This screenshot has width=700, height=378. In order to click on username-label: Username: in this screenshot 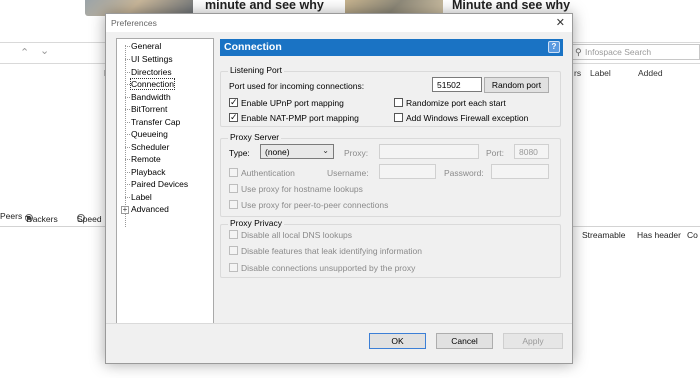, I will do `click(348, 173)`.